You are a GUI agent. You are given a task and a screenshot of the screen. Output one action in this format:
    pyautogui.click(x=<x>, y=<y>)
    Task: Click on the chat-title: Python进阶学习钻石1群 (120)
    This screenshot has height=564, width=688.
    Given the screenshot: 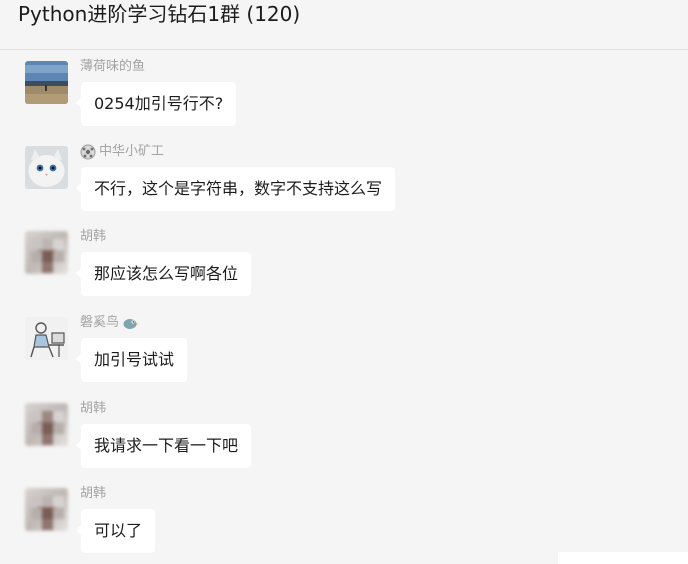 What is the action you would take?
    pyautogui.click(x=159, y=14)
    